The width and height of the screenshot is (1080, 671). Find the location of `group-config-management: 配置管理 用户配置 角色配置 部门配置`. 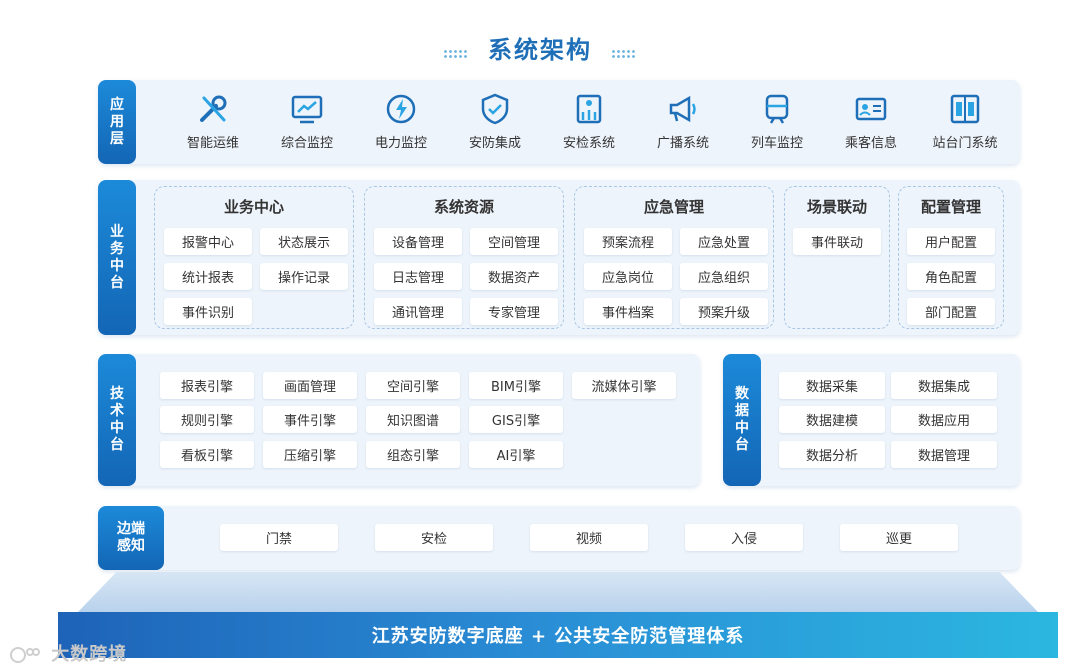

group-config-management: 配置管理 用户配置 角色配置 部门配置 is located at coordinates (951, 257).